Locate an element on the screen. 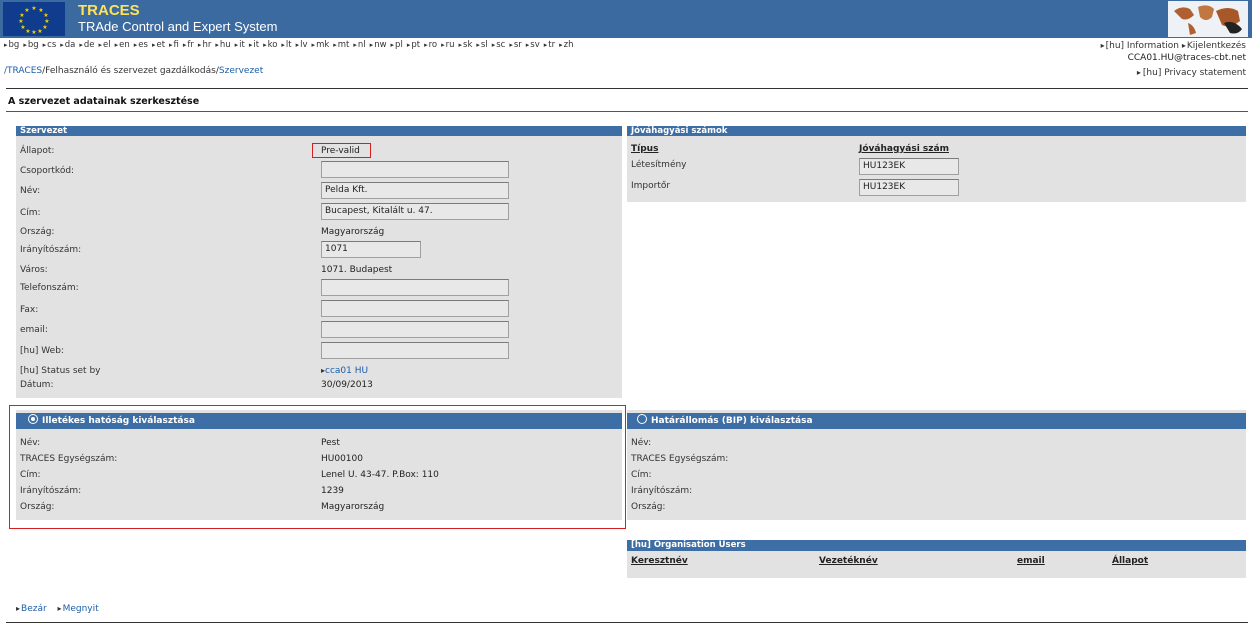 This screenshot has width=1252, height=633. phone-label: Telefonszám: is located at coordinates (49, 288).